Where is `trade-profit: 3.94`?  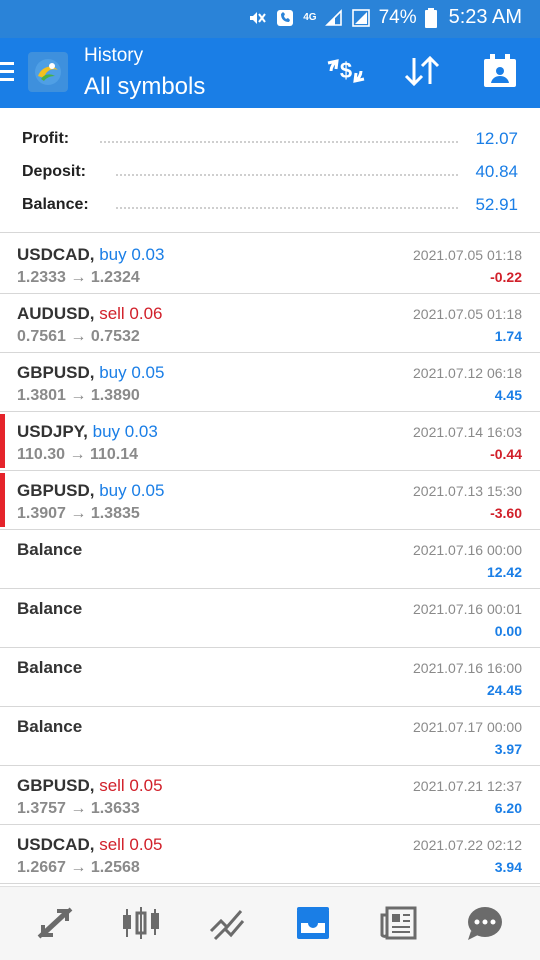 trade-profit: 3.94 is located at coordinates (508, 867).